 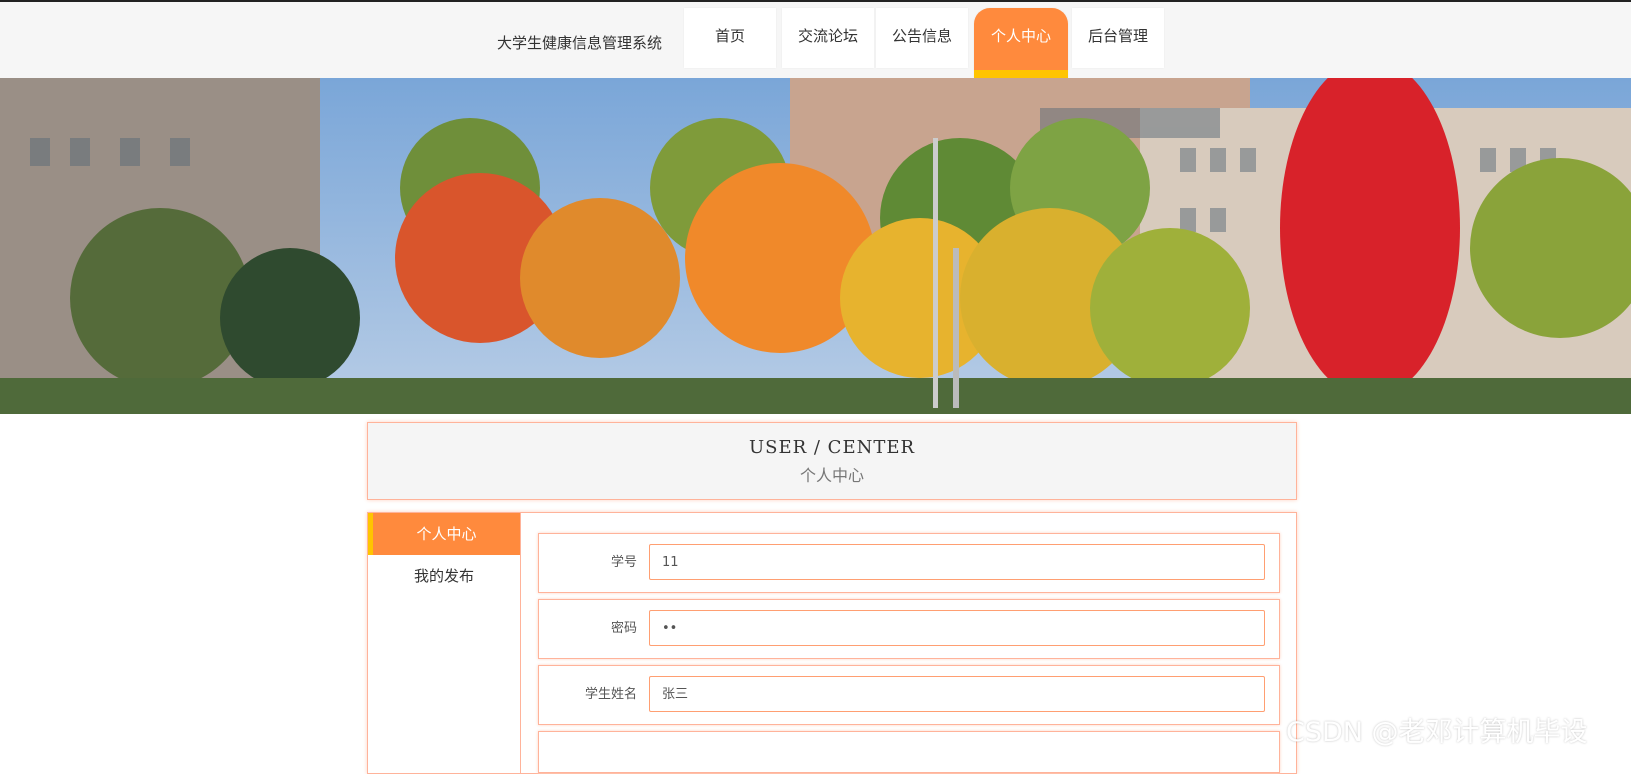 What do you see at coordinates (580, 43) in the screenshot?
I see `app-title: 大学生健康信息管理系统` at bounding box center [580, 43].